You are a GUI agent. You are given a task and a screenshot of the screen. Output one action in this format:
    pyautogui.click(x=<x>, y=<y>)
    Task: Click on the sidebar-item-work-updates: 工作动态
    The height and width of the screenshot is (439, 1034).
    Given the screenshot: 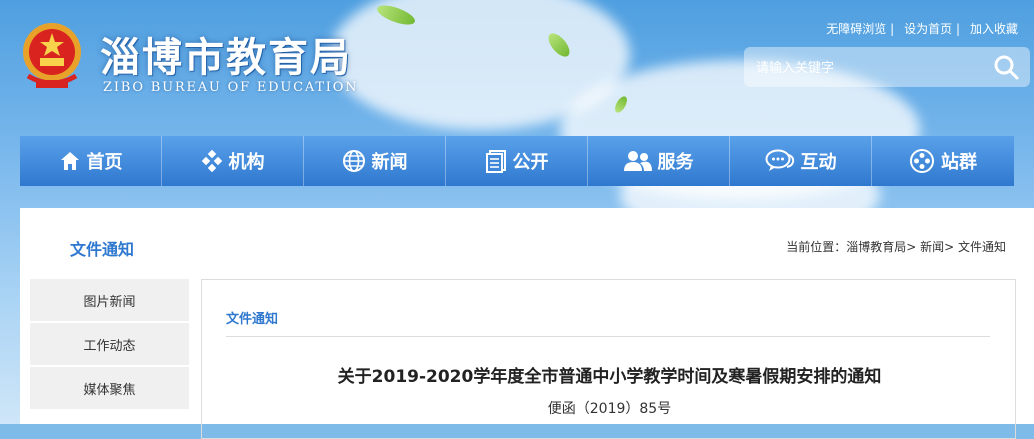 What is the action you would take?
    pyautogui.click(x=109, y=344)
    